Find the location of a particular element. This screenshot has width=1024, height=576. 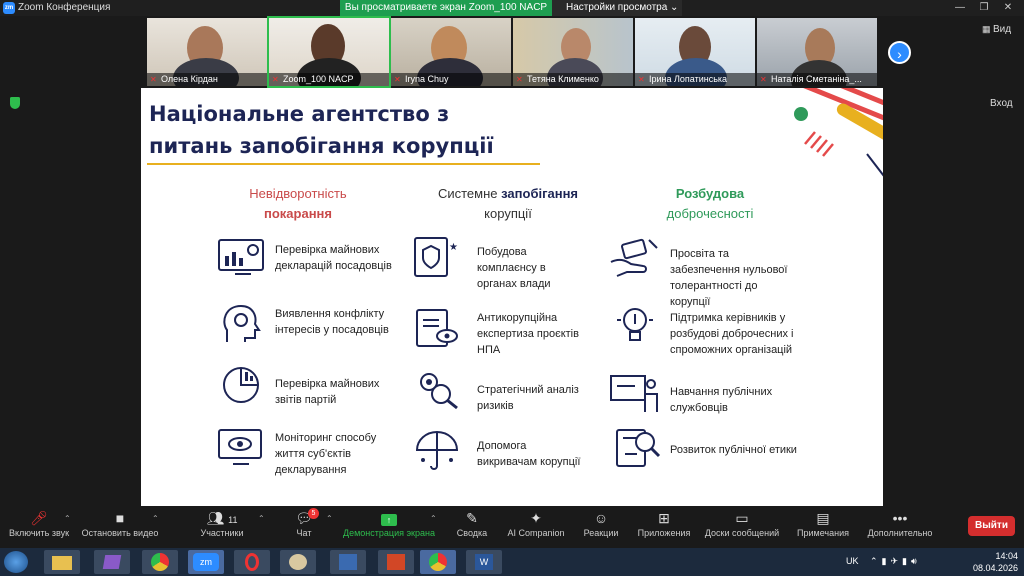

minimize-icon: — is located at coordinates (960, 8).